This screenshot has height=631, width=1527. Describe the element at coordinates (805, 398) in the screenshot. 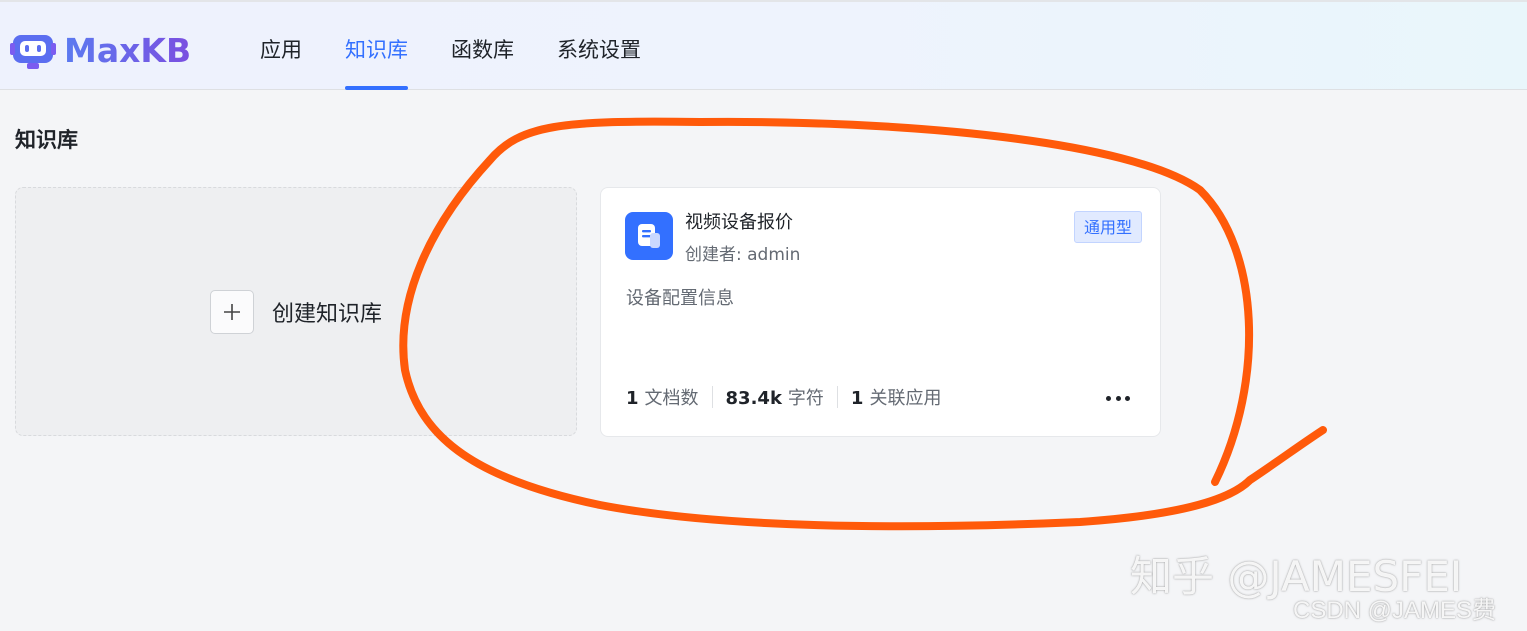

I see `stat-characters-label: 字符` at that location.